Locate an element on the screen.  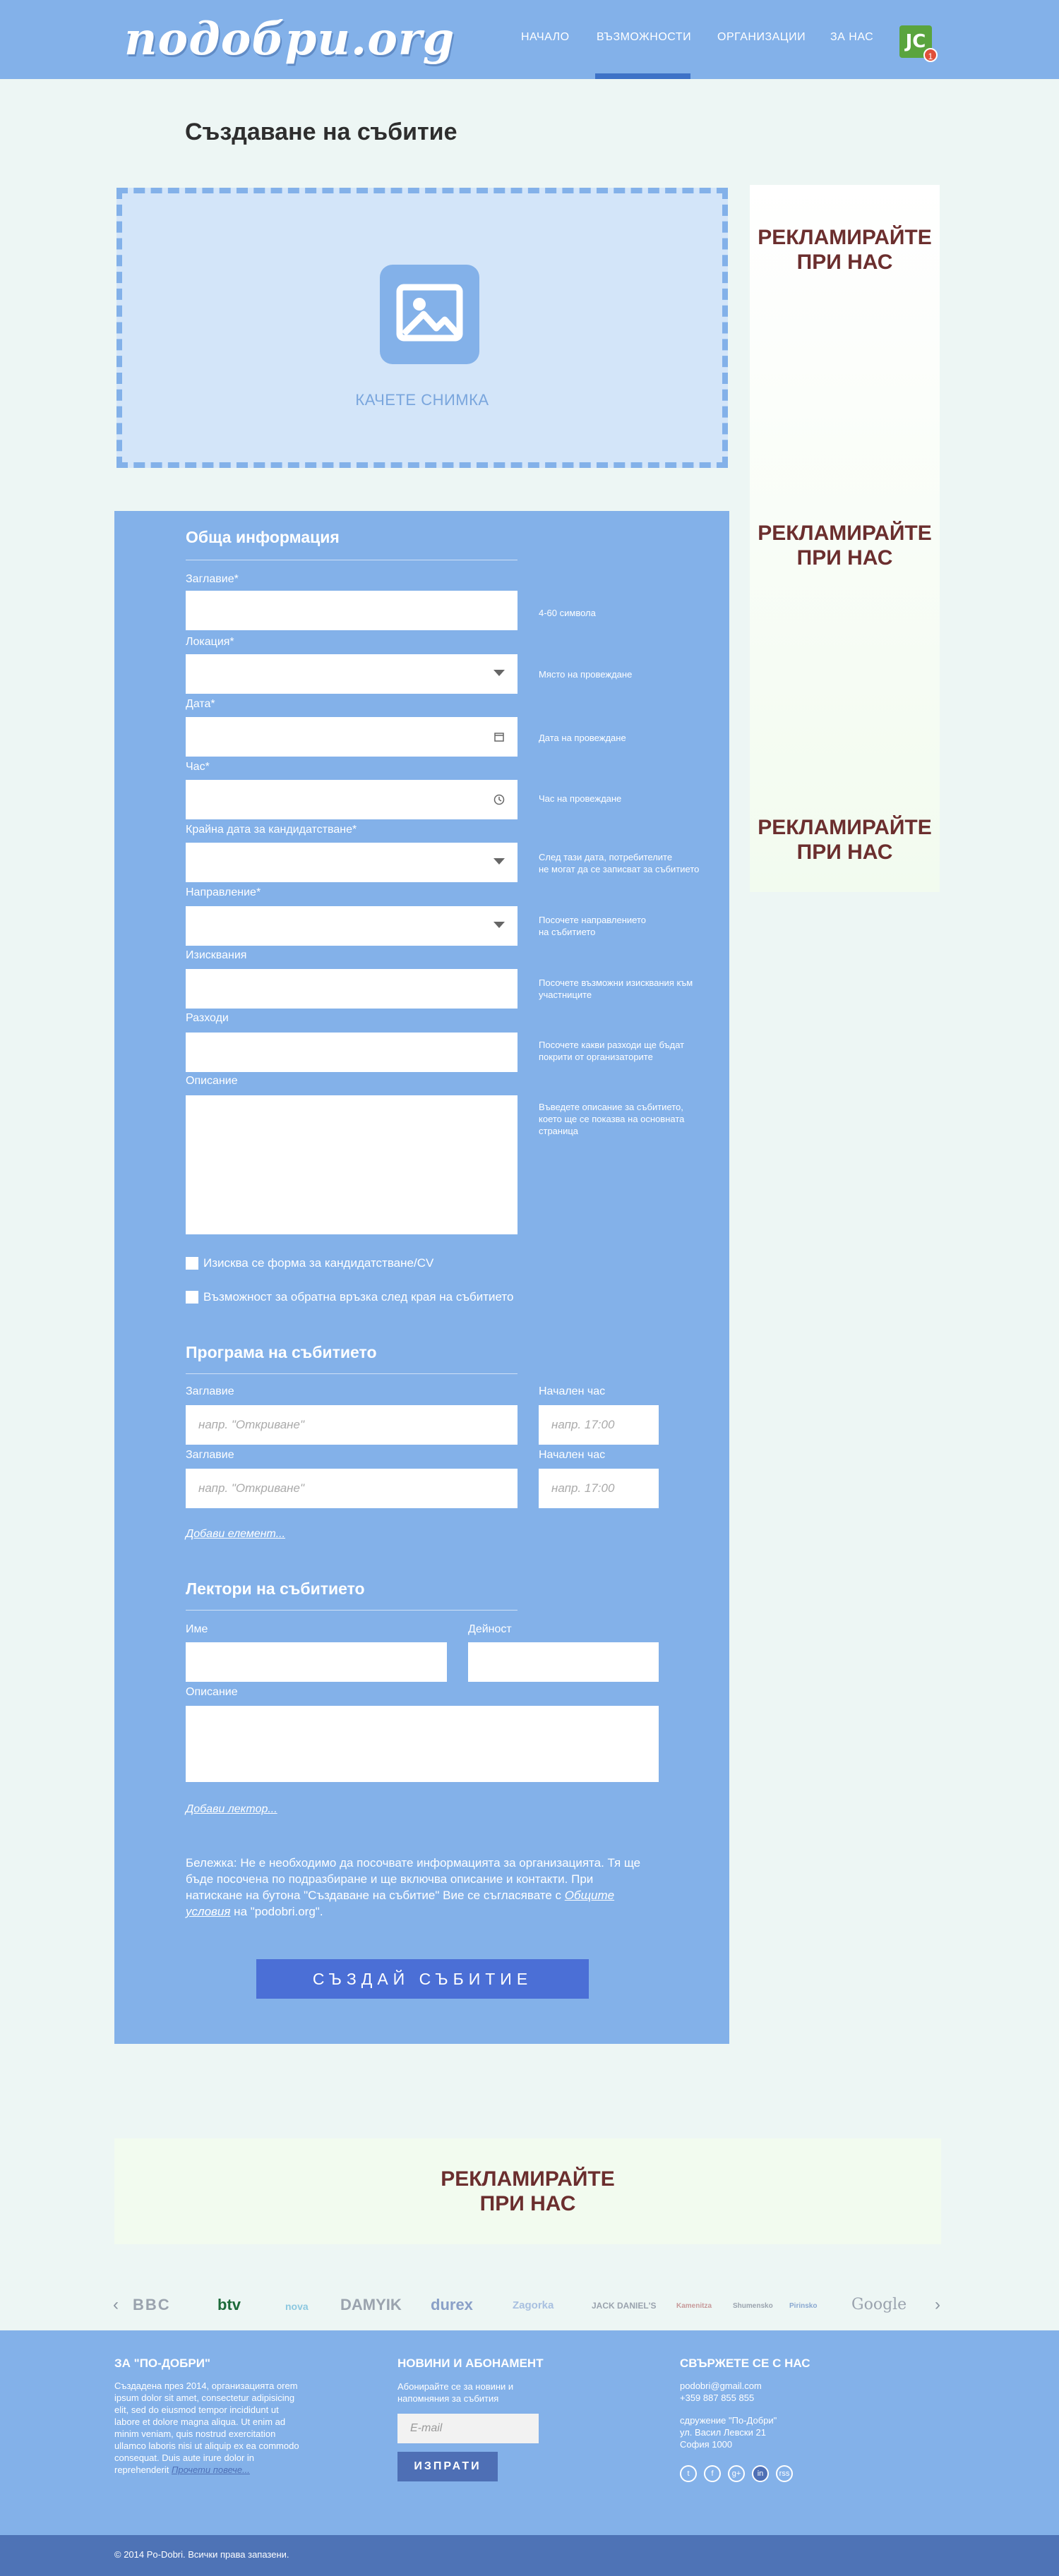
cv-required-checkbox is located at coordinates (192, 1263).